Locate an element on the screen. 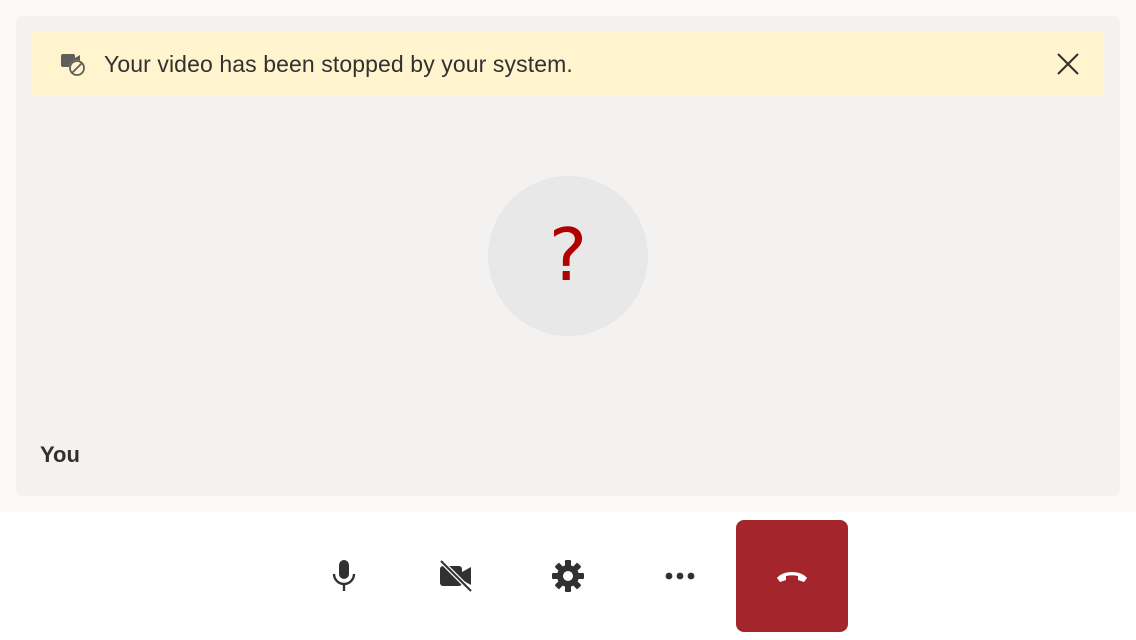 This screenshot has height=640, width=1136. more-icon is located at coordinates (680, 576).